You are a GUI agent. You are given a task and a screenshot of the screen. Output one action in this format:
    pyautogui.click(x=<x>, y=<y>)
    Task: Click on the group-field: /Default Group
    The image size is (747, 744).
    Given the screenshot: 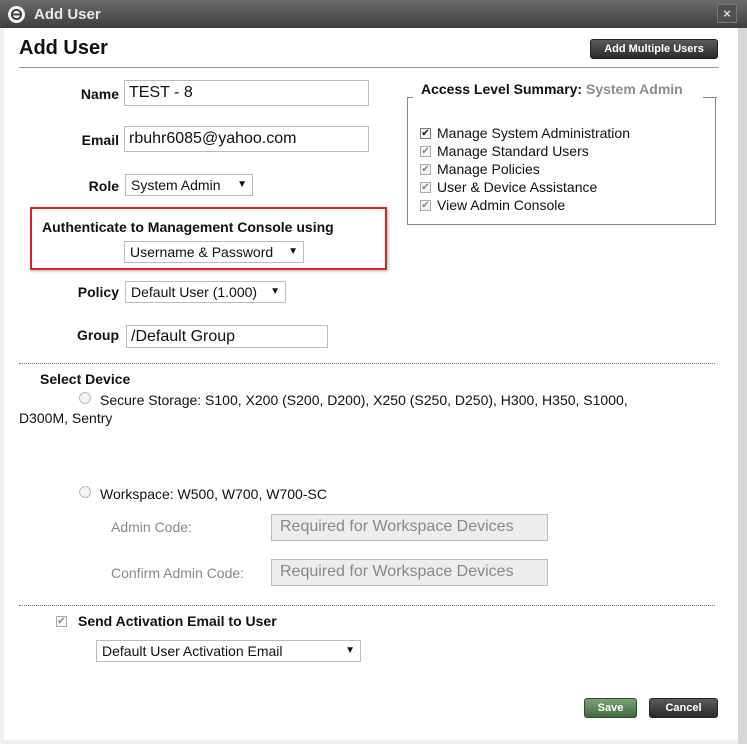 What is the action you would take?
    pyautogui.click(x=227, y=336)
    